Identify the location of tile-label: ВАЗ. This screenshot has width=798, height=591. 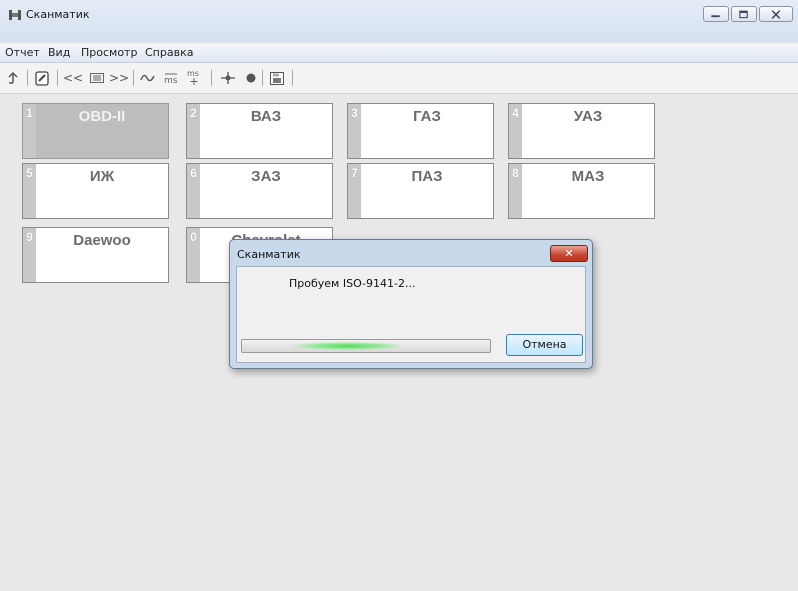
(266, 116).